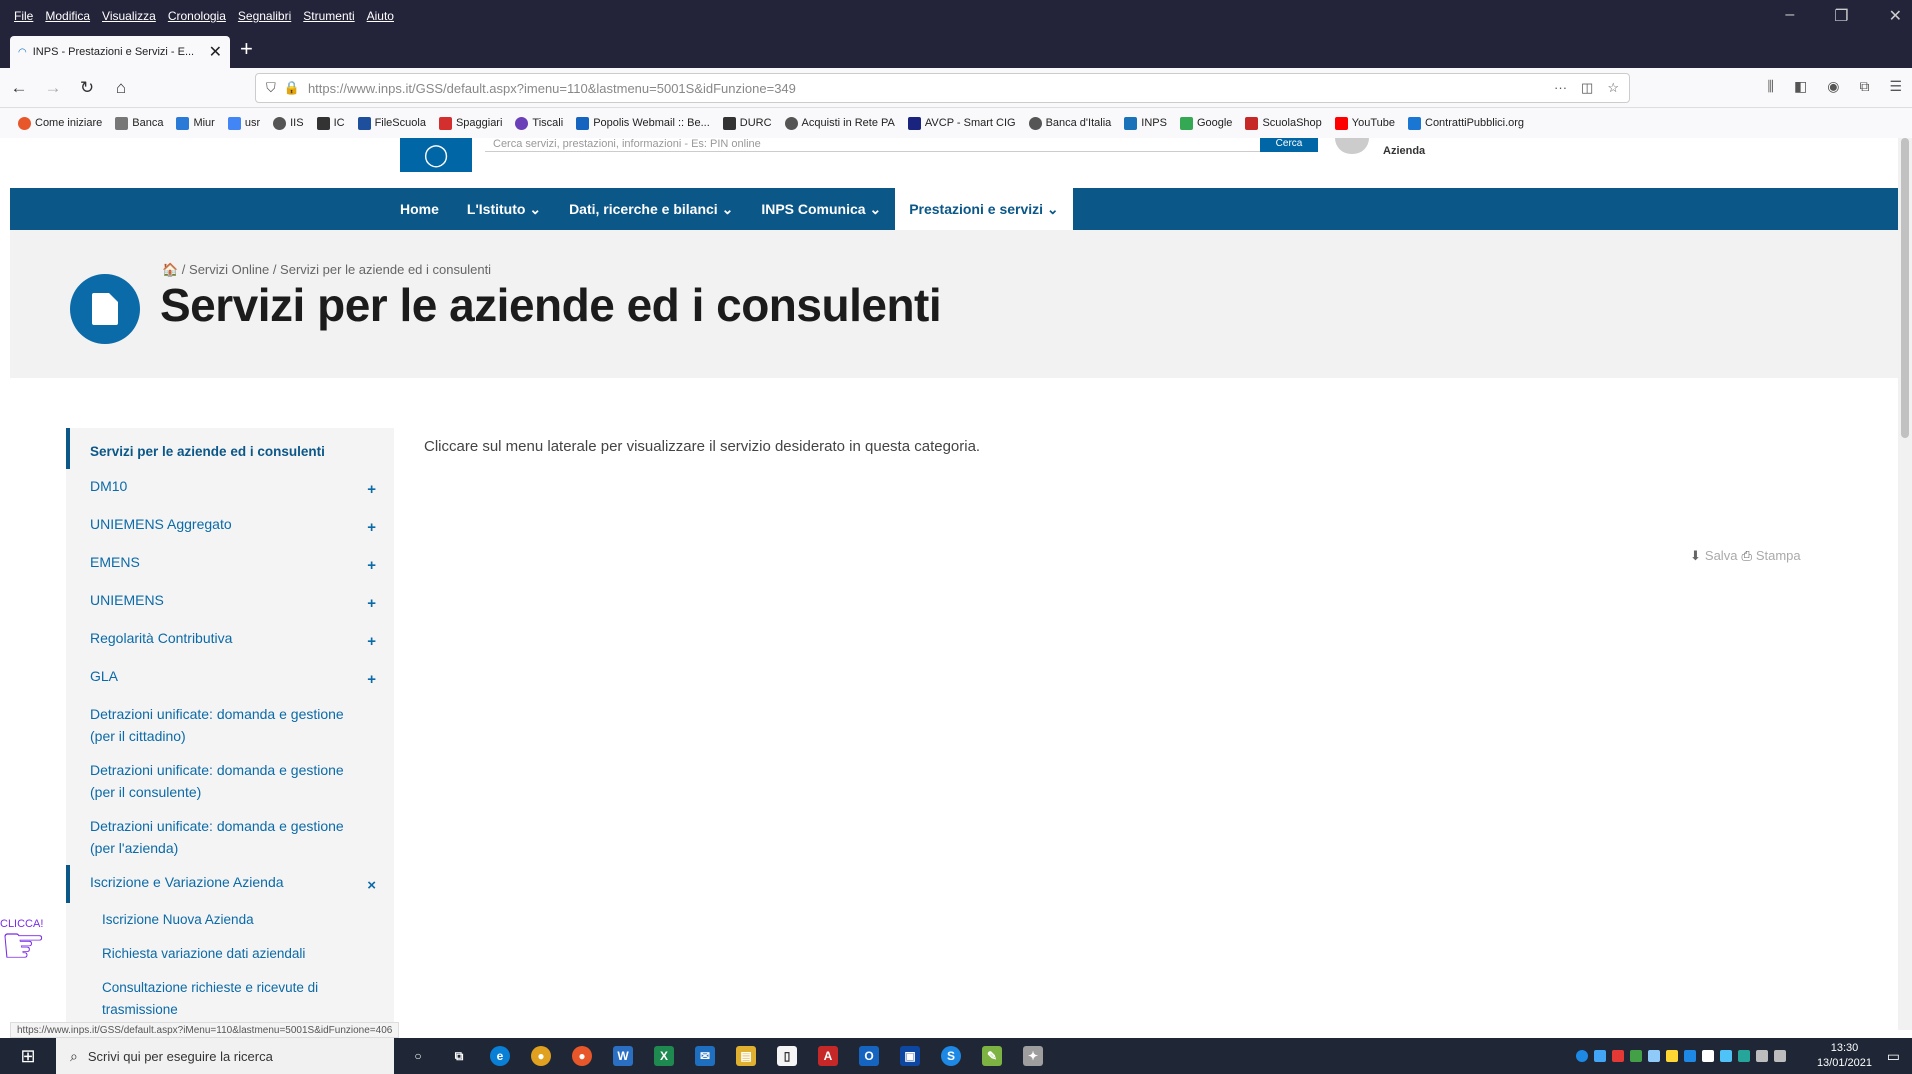  I want to click on taskbar-clock: 13:30 13/01/2021, so click(1844, 1056).